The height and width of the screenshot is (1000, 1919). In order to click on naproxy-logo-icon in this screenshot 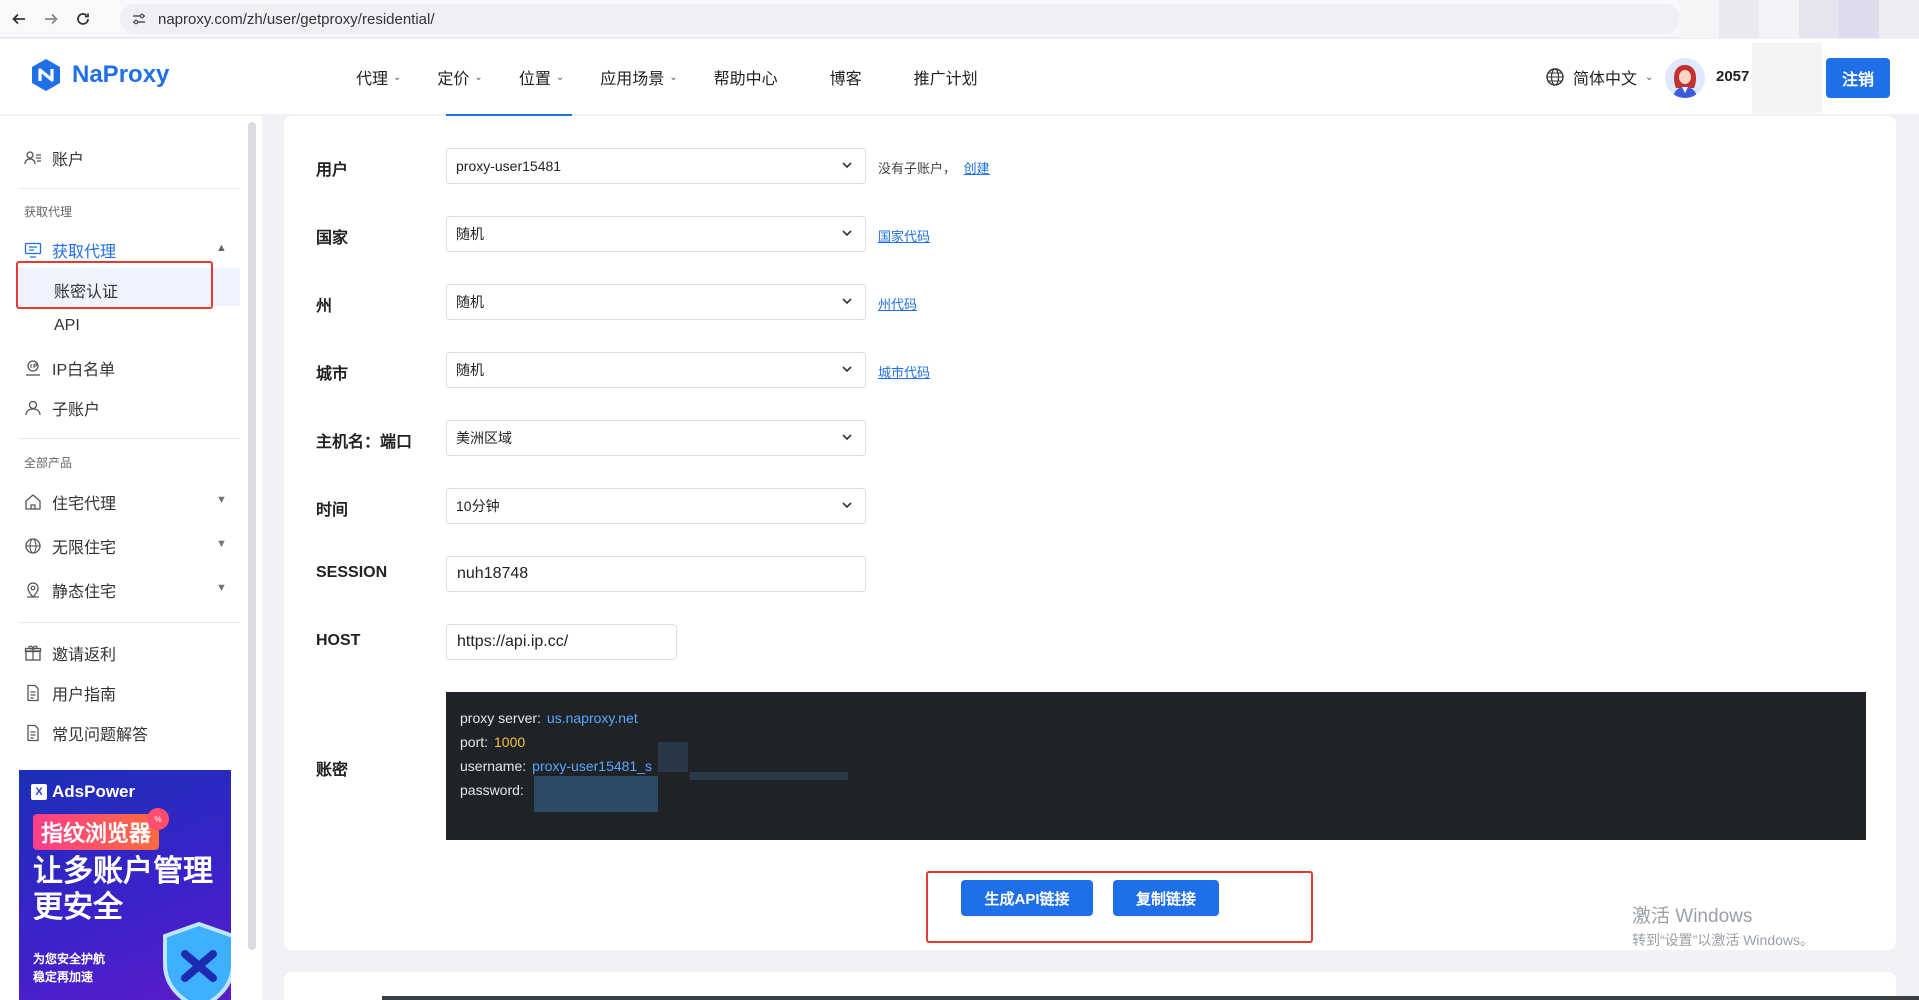, I will do `click(46, 75)`.